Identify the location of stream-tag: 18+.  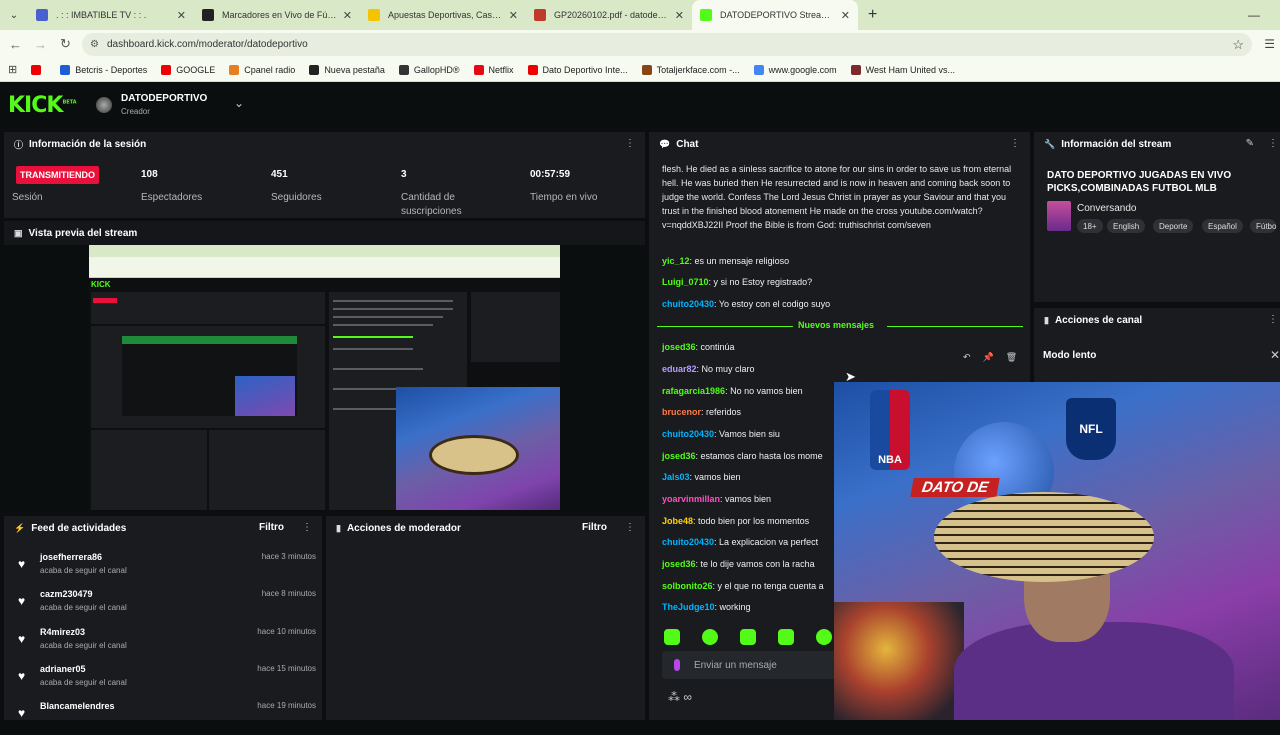
(1090, 226).